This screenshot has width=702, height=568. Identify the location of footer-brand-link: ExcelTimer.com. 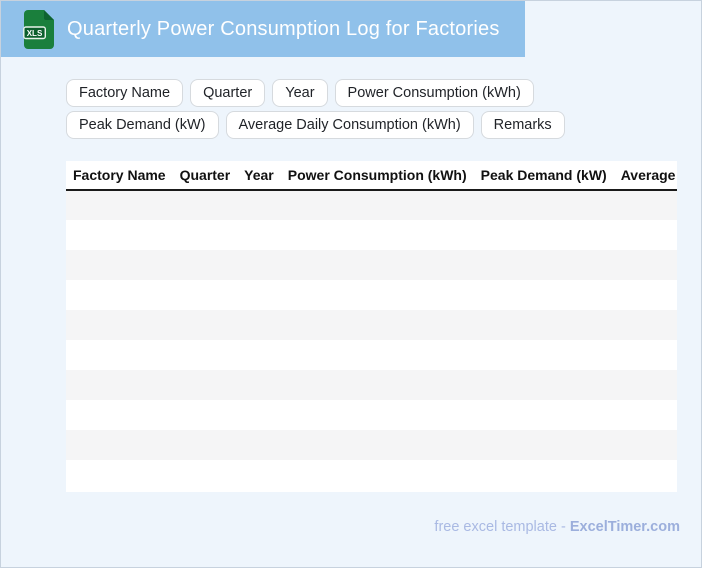
(625, 527).